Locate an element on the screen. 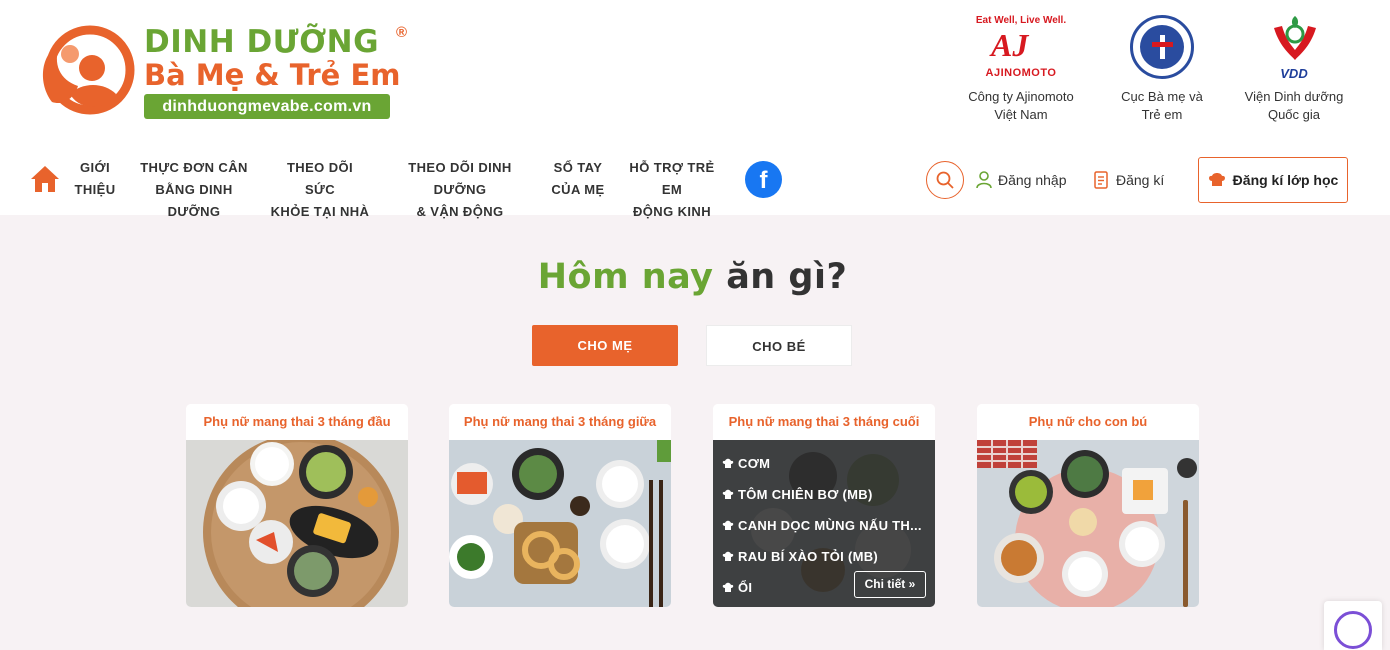 The image size is (1390, 650). detail-label: Chi tiết is located at coordinates (885, 584).